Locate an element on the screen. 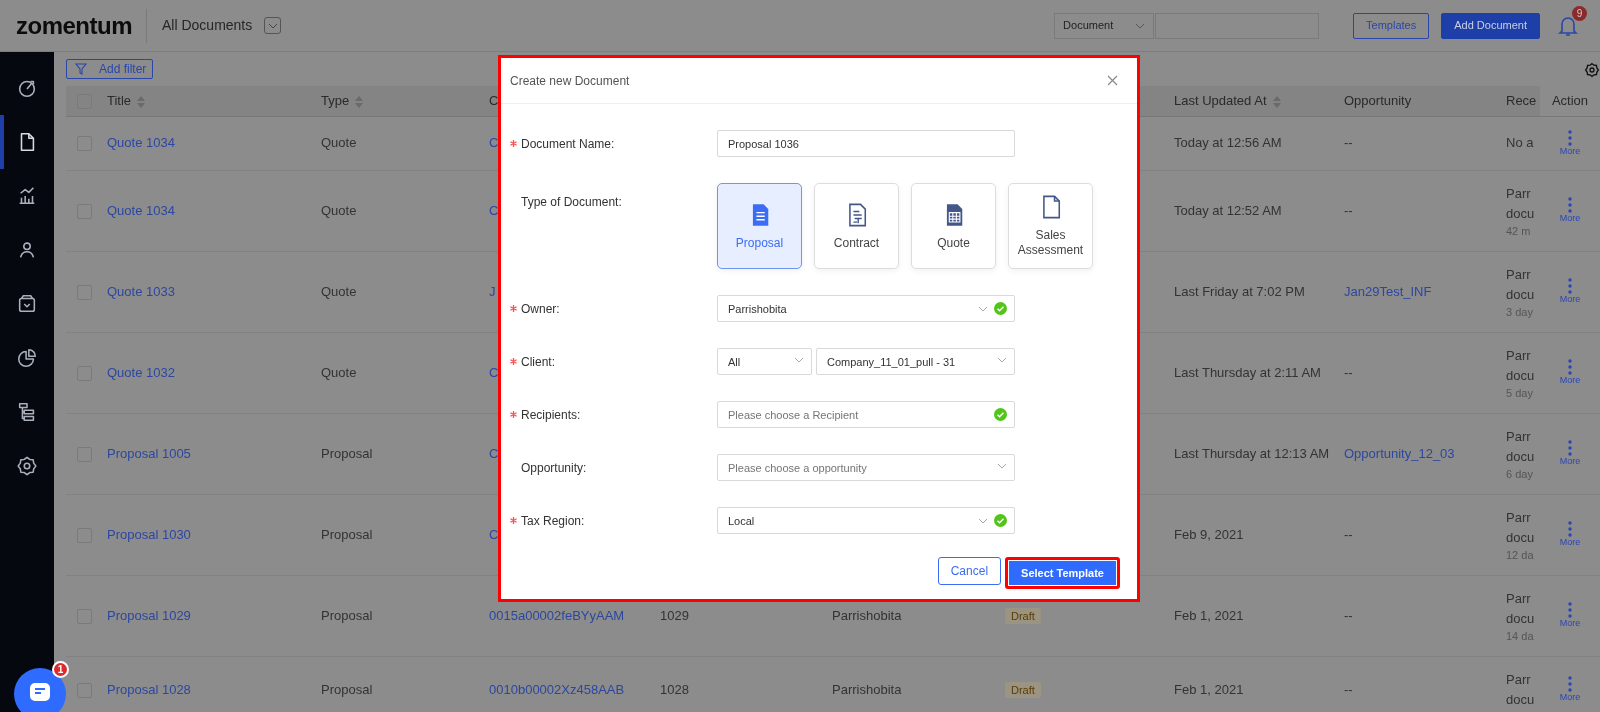 The width and height of the screenshot is (1600, 712). column-header: Type is located at coordinates (335, 100).